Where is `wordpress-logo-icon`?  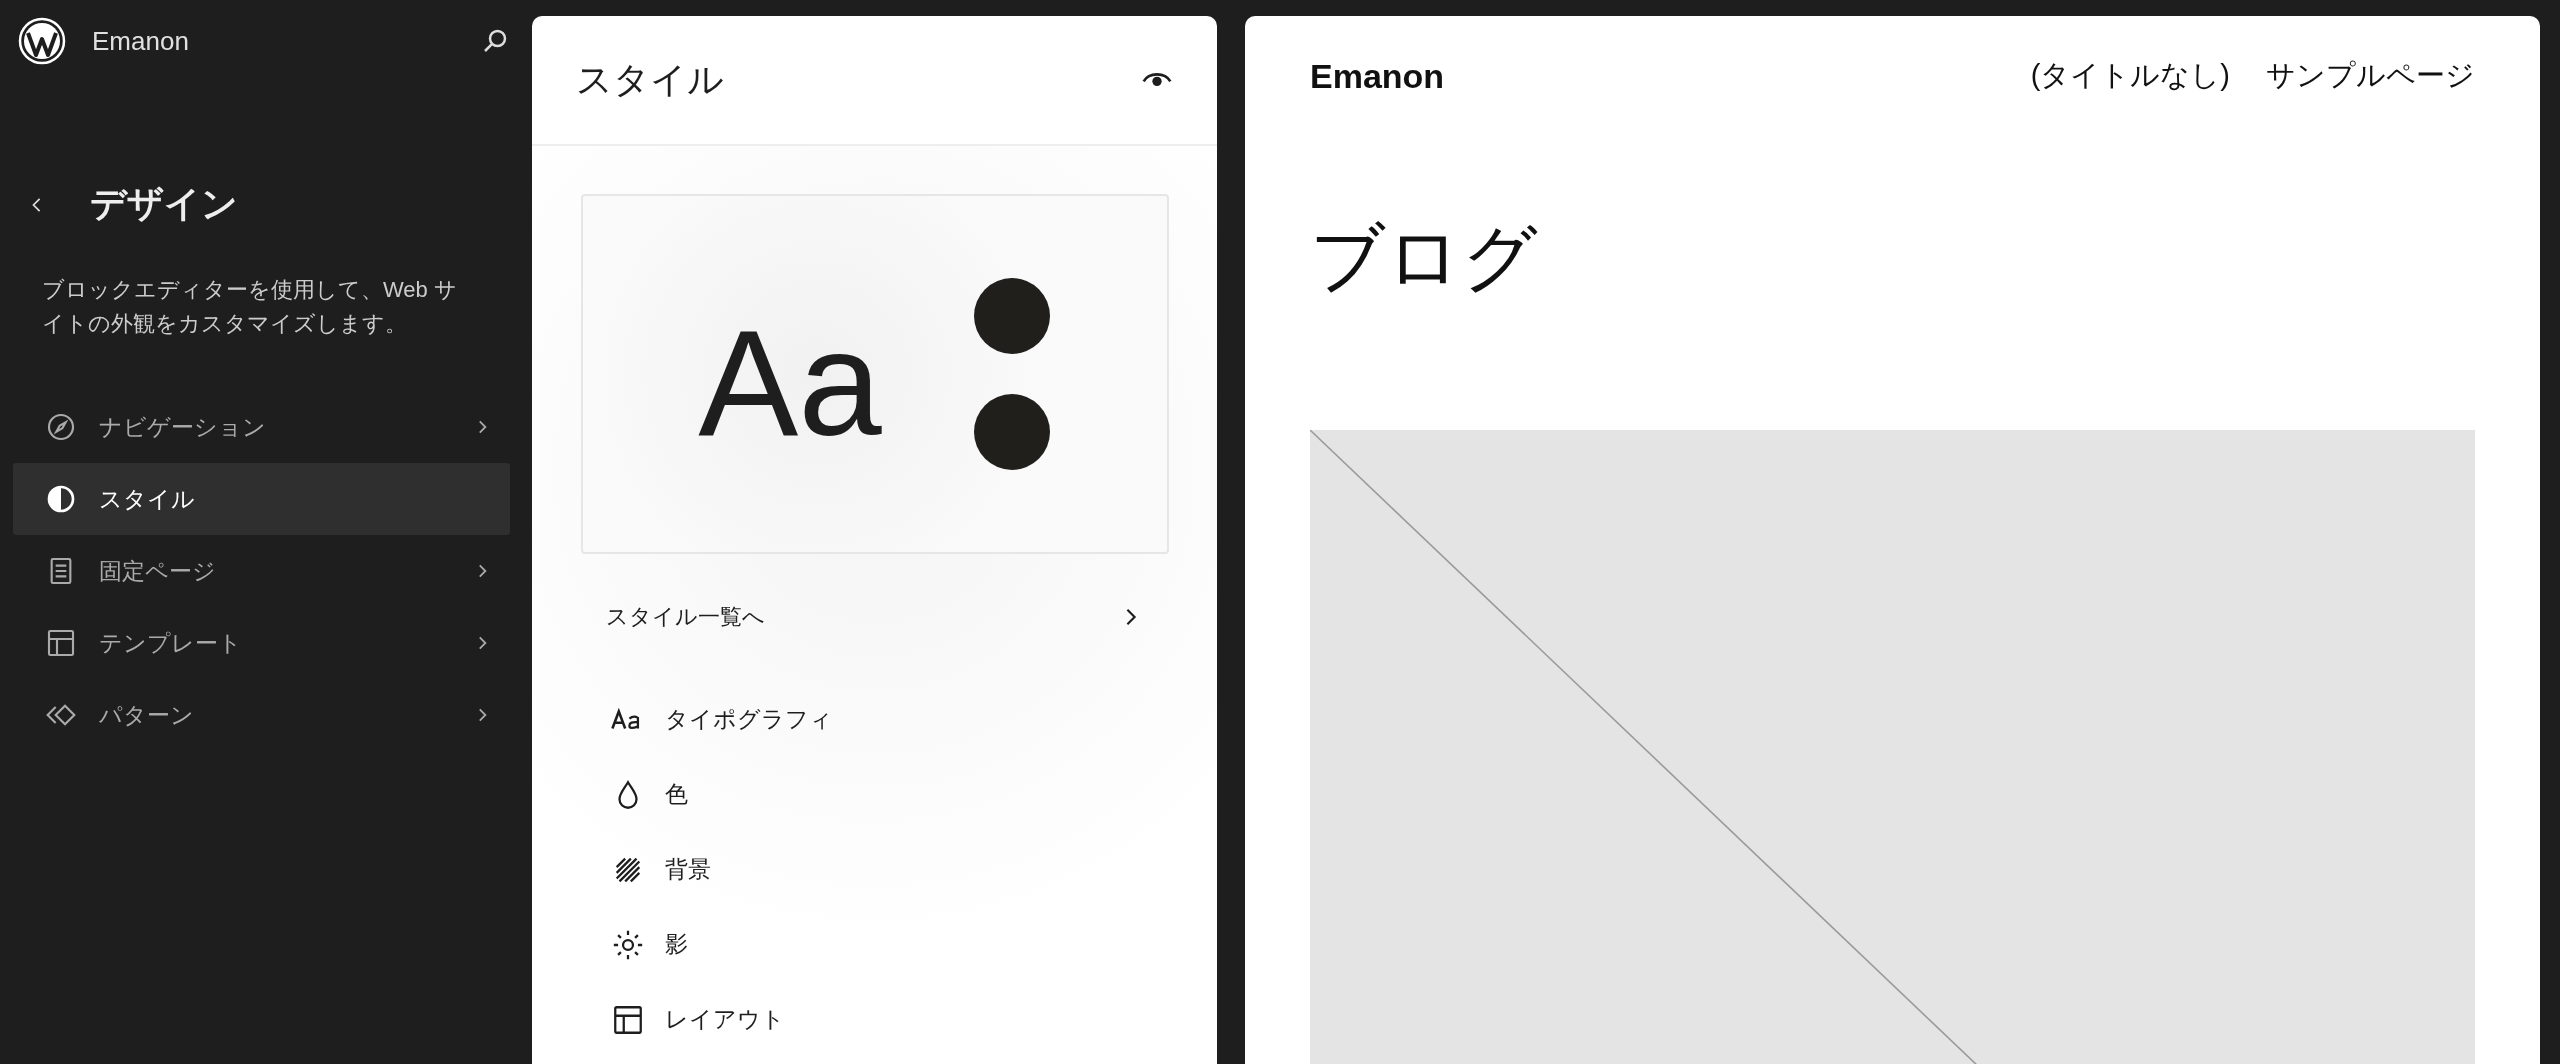 wordpress-logo-icon is located at coordinates (42, 41).